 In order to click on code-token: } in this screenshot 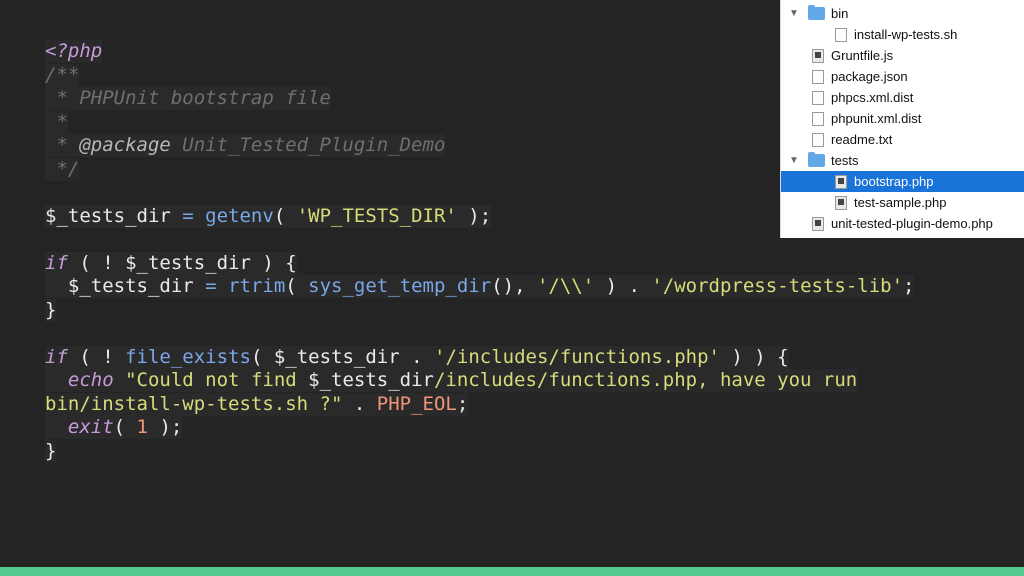, I will do `click(51, 309)`.